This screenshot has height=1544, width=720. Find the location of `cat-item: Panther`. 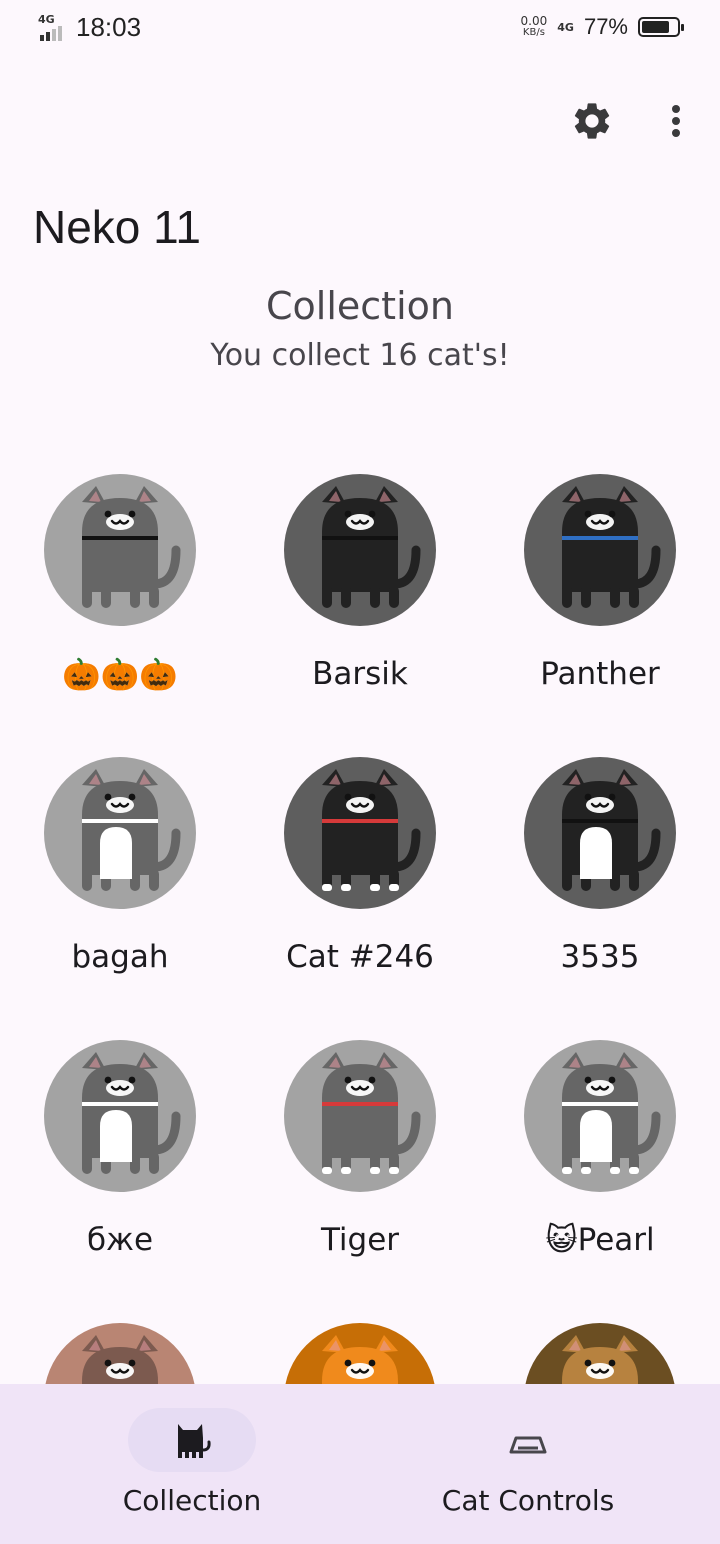

cat-item: Panther is located at coordinates (600, 594).